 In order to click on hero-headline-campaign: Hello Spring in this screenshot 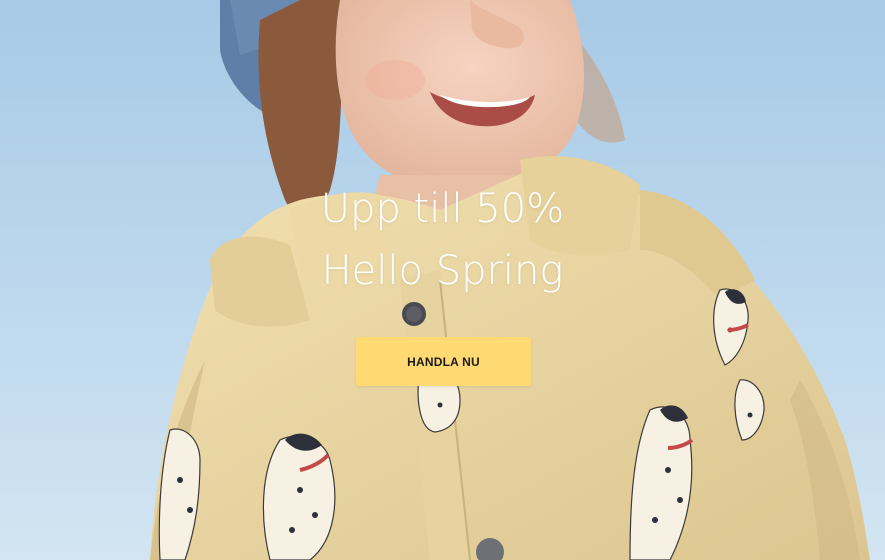, I will do `click(442, 271)`.